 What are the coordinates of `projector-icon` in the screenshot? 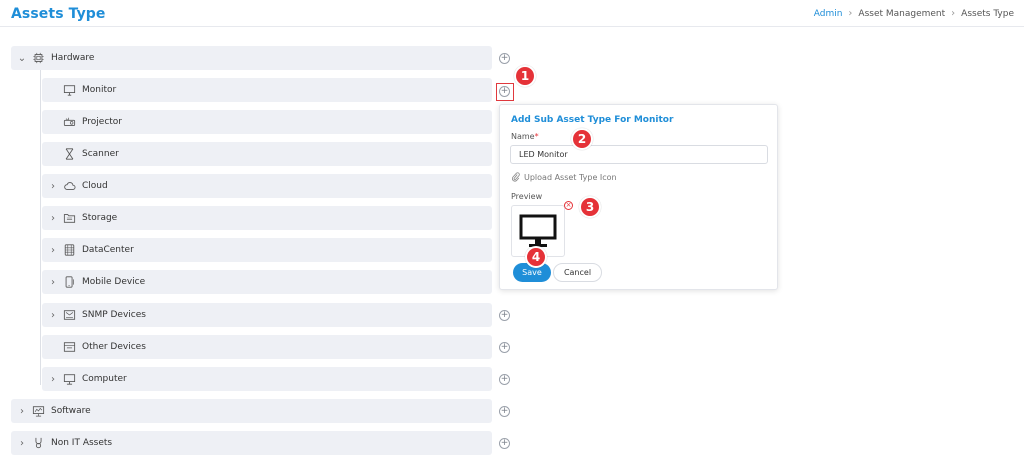 It's located at (69, 122).